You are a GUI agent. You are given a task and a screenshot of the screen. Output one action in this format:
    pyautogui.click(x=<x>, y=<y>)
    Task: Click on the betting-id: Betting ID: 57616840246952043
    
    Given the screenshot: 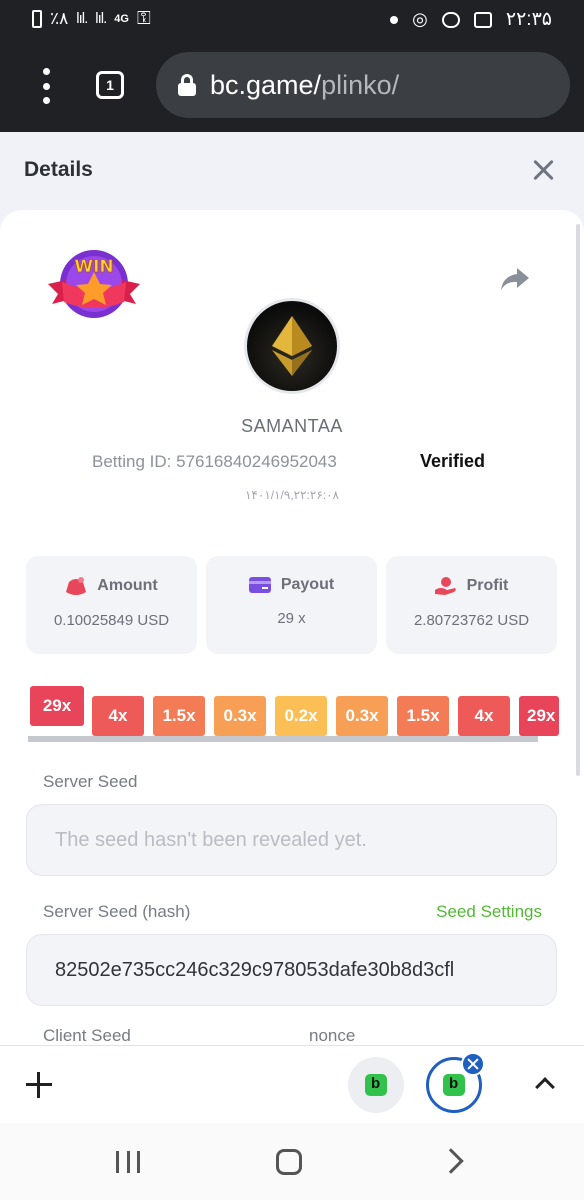 What is the action you would take?
    pyautogui.click(x=214, y=462)
    